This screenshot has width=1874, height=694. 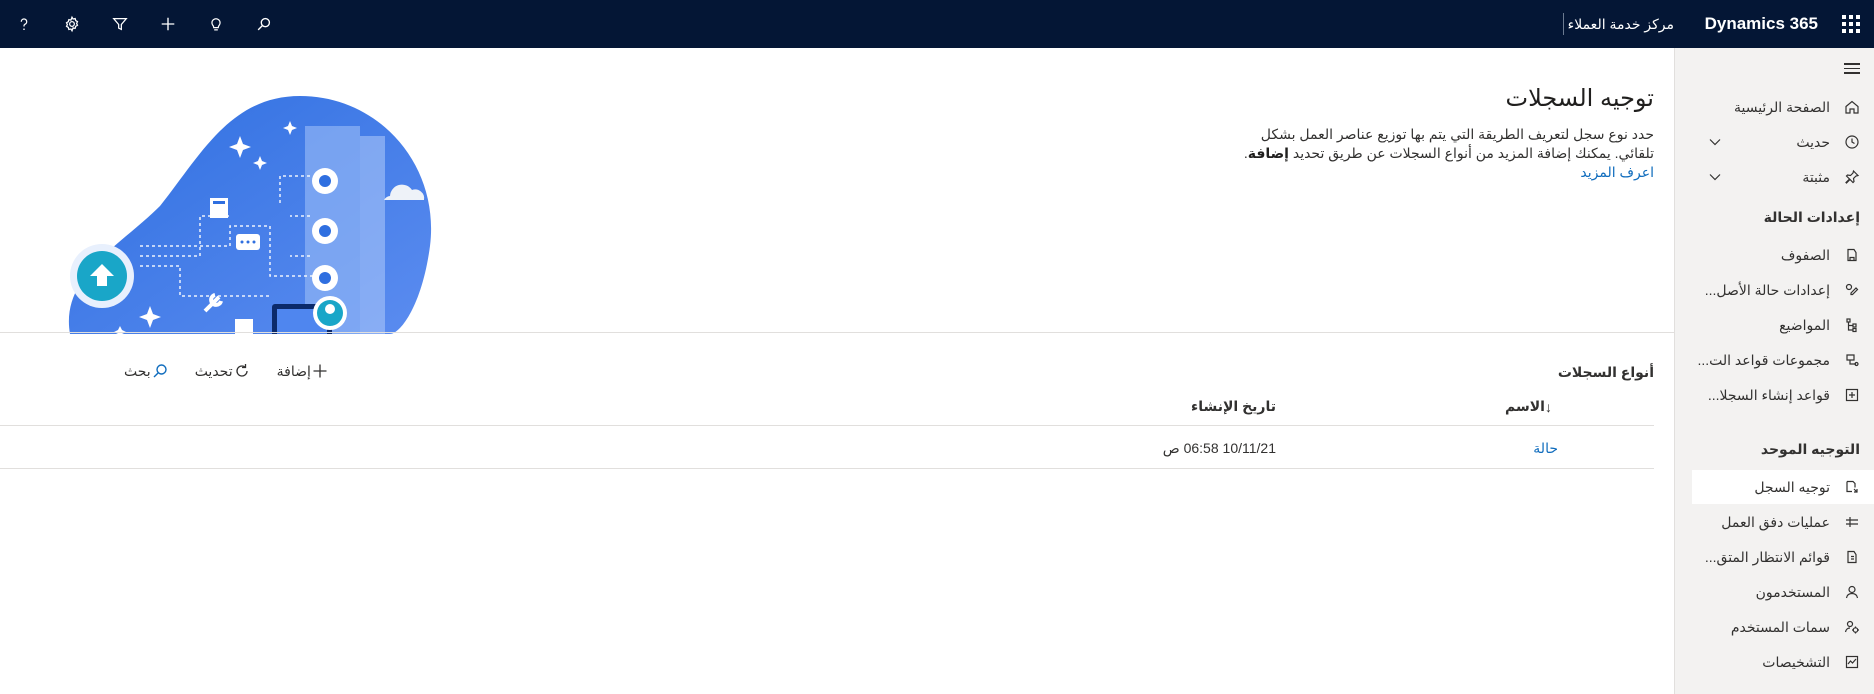 I want to click on sidebar-item-record-routing: توجيه السجل, so click(x=1783, y=487).